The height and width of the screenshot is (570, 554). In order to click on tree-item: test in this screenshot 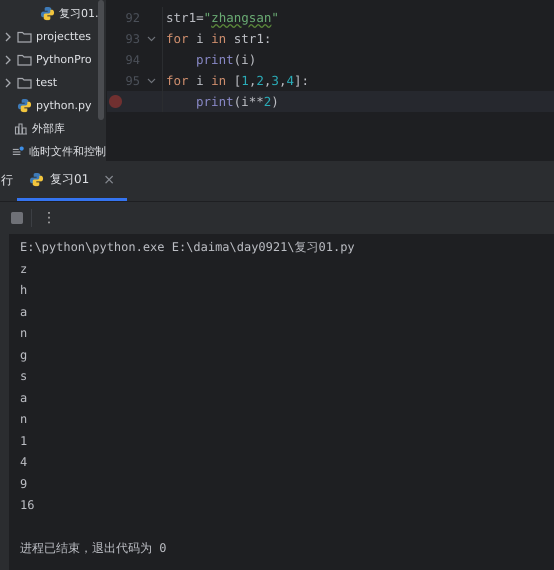, I will do `click(47, 82)`.